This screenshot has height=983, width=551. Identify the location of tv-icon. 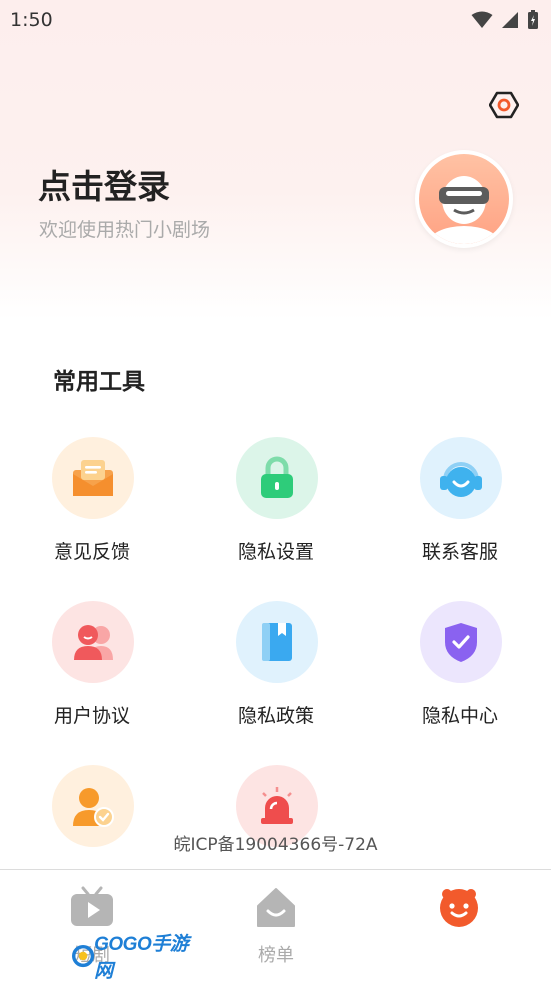
(92, 909).